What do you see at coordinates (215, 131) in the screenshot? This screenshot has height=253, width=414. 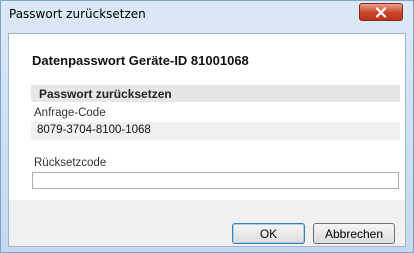 I see `request-code-field: 8079-3704-8100-1068` at bounding box center [215, 131].